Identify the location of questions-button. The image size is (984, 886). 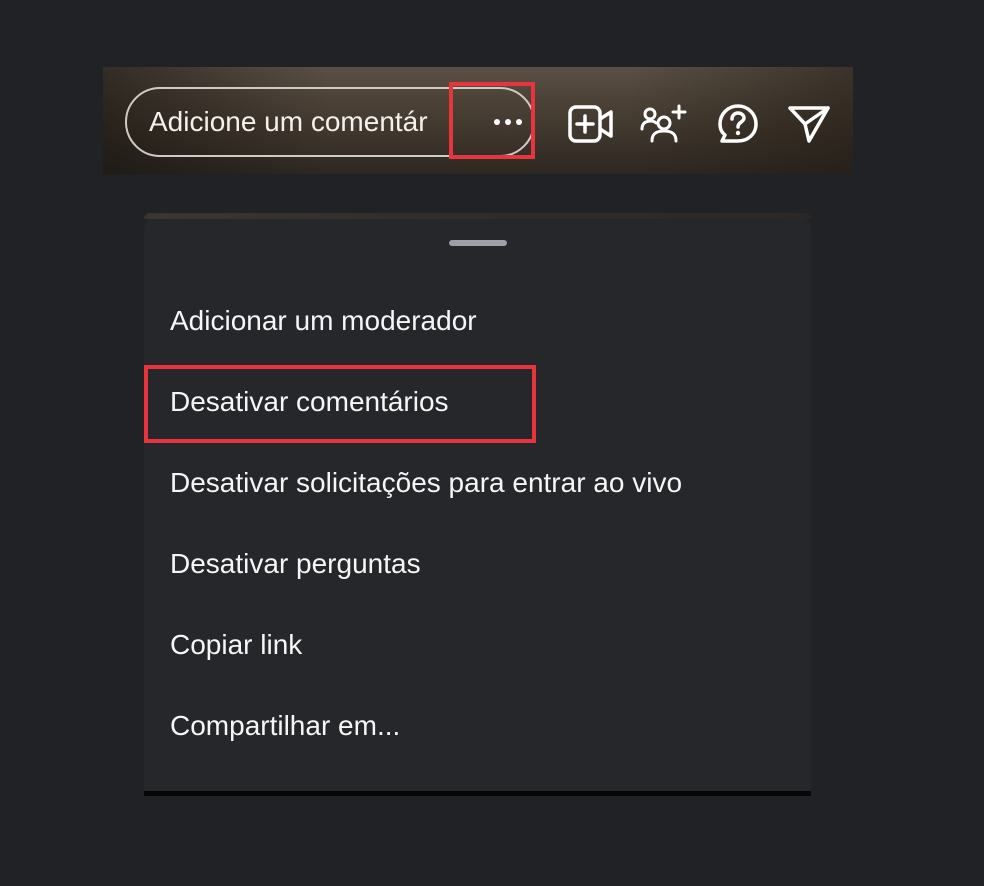
(738, 124).